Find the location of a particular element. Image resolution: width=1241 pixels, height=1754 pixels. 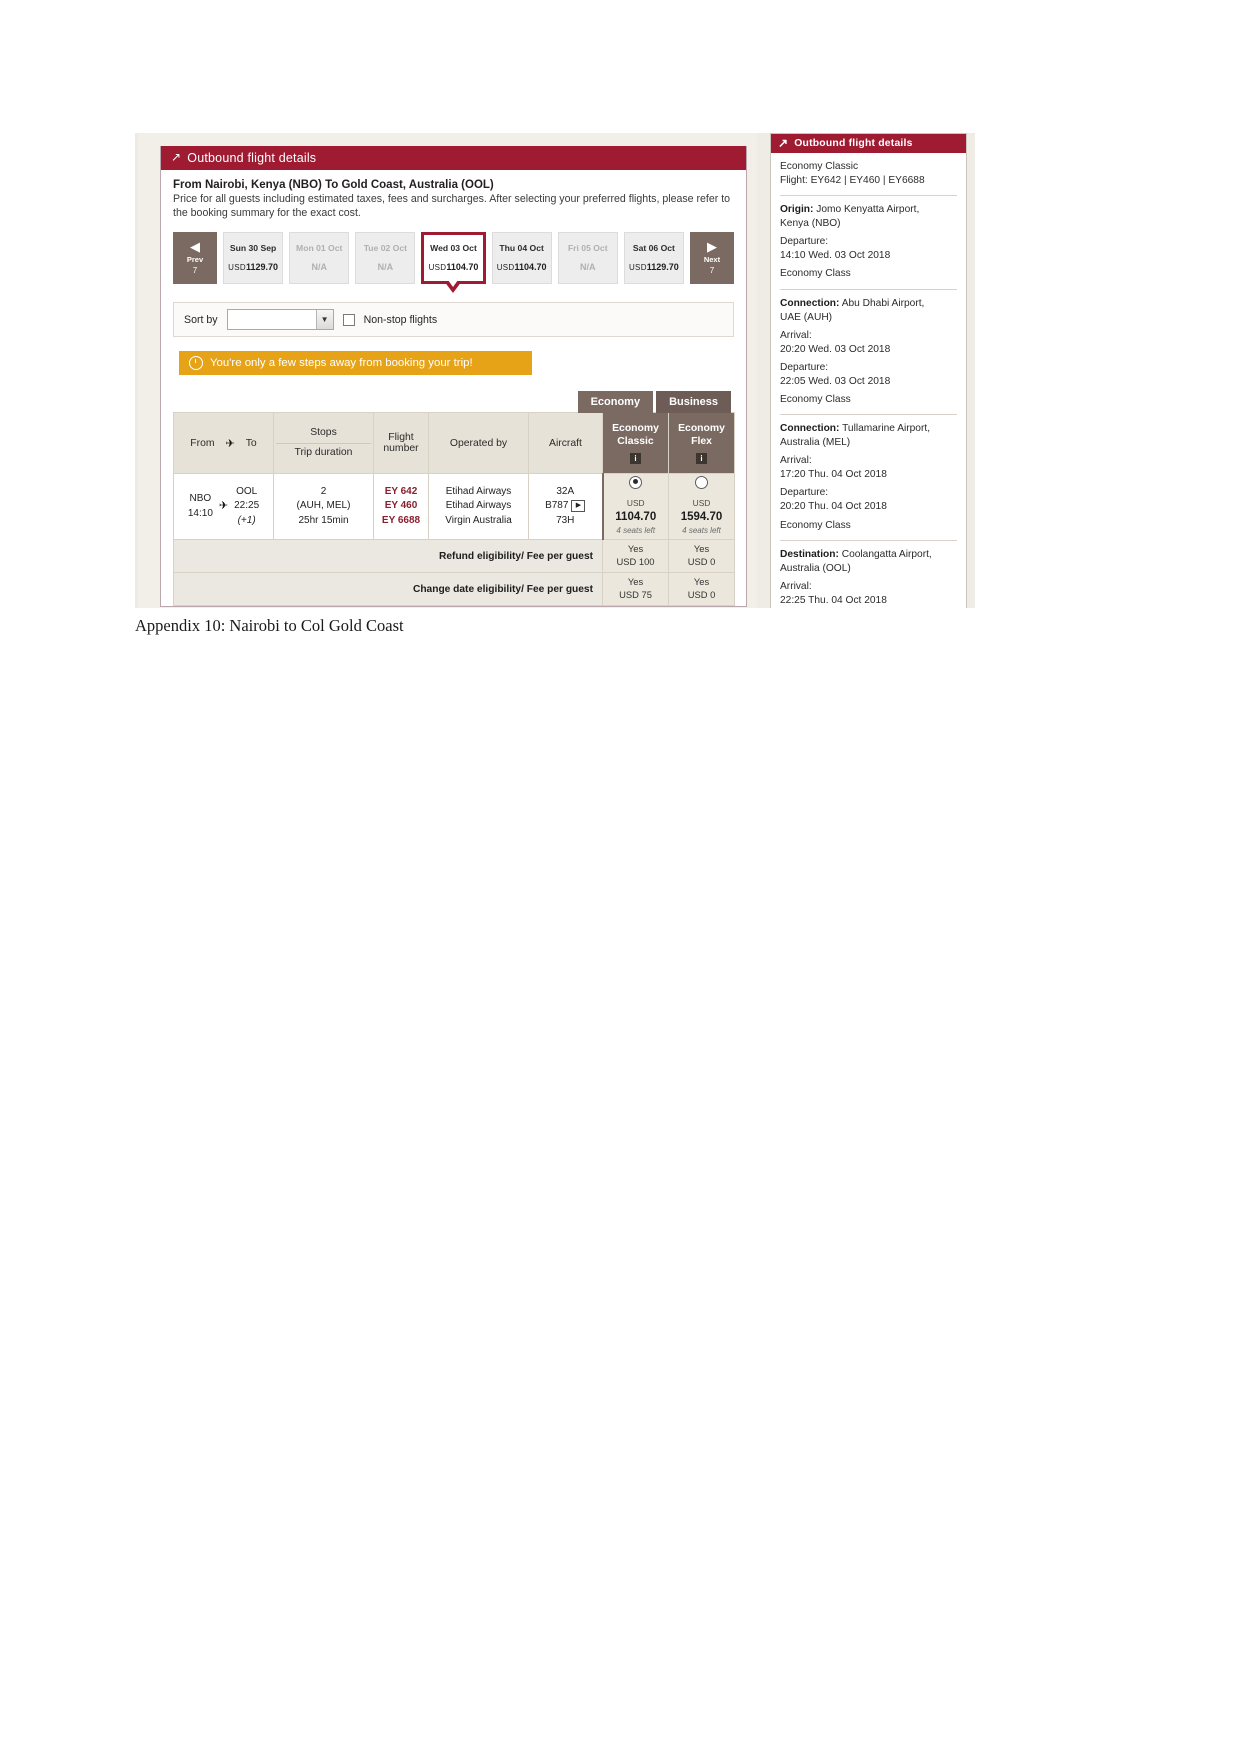

cell-flight-numbers: EY 642 EY 460 EY 6688 is located at coordinates (401, 507).